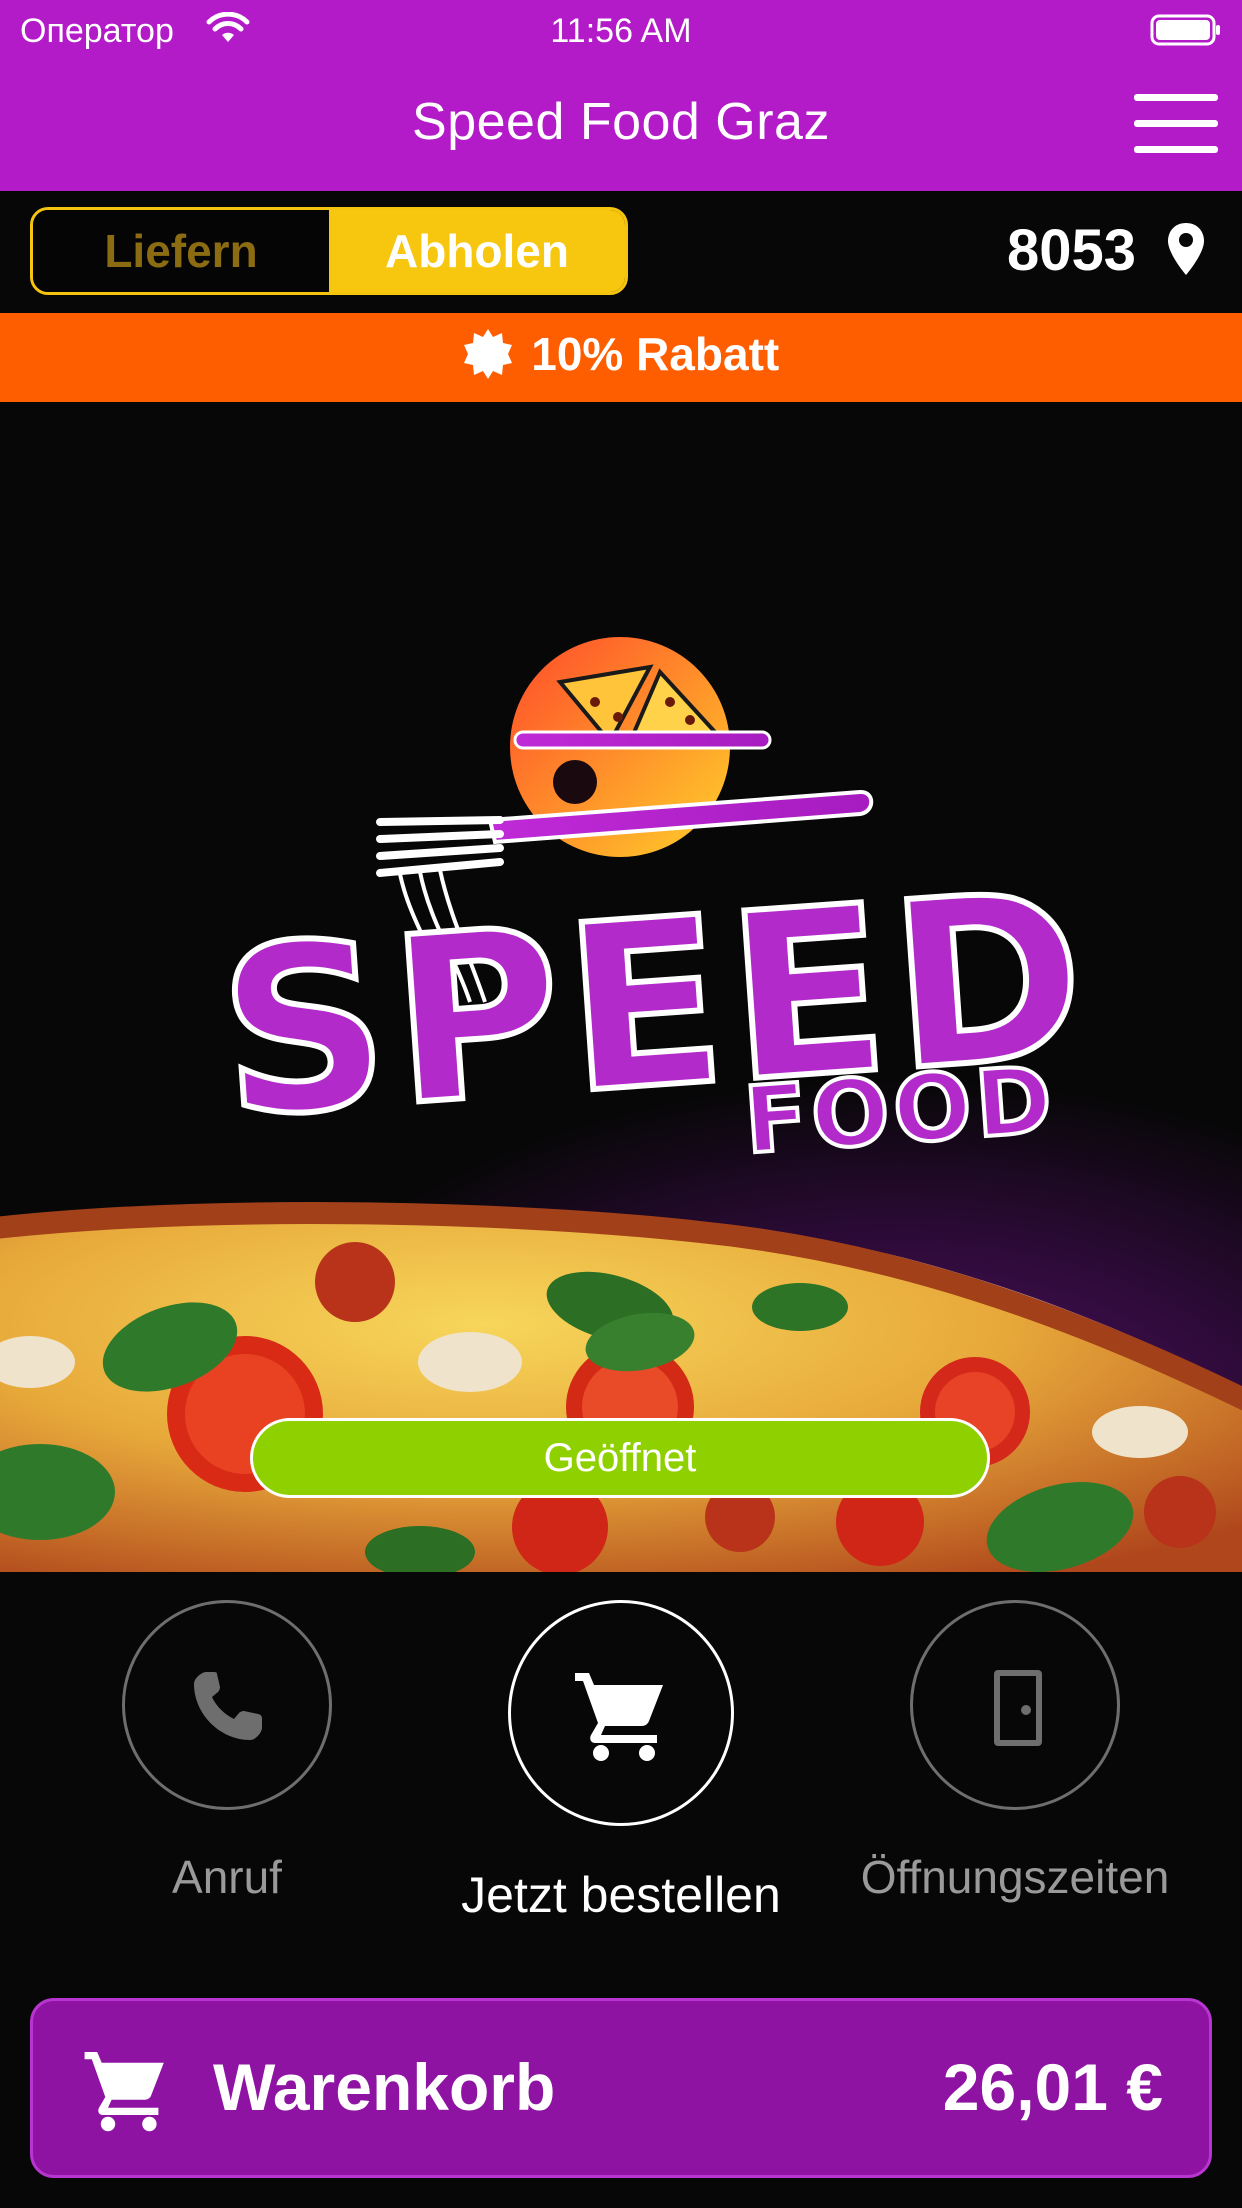 This screenshot has height=2208, width=1242. I want to click on door-icon, so click(1018, 1708).